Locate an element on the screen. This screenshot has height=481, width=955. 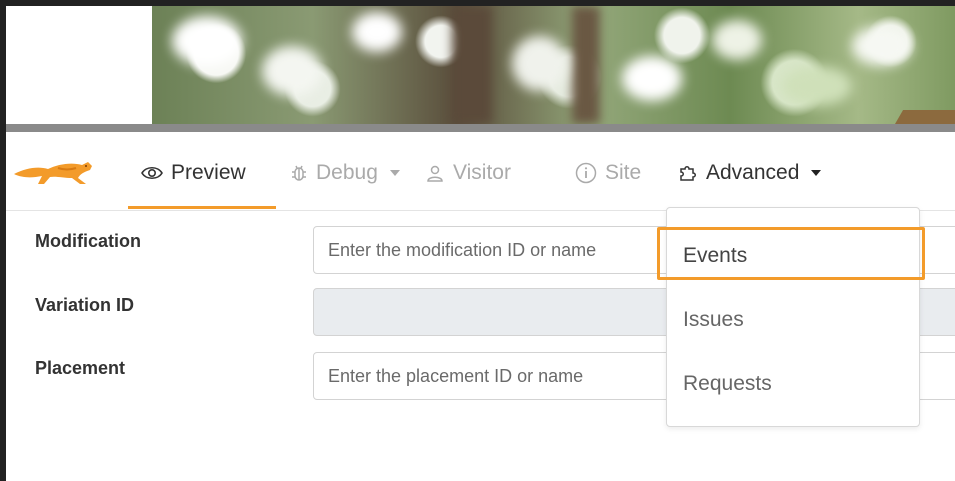
nav-preview: Preview is located at coordinates (193, 173).